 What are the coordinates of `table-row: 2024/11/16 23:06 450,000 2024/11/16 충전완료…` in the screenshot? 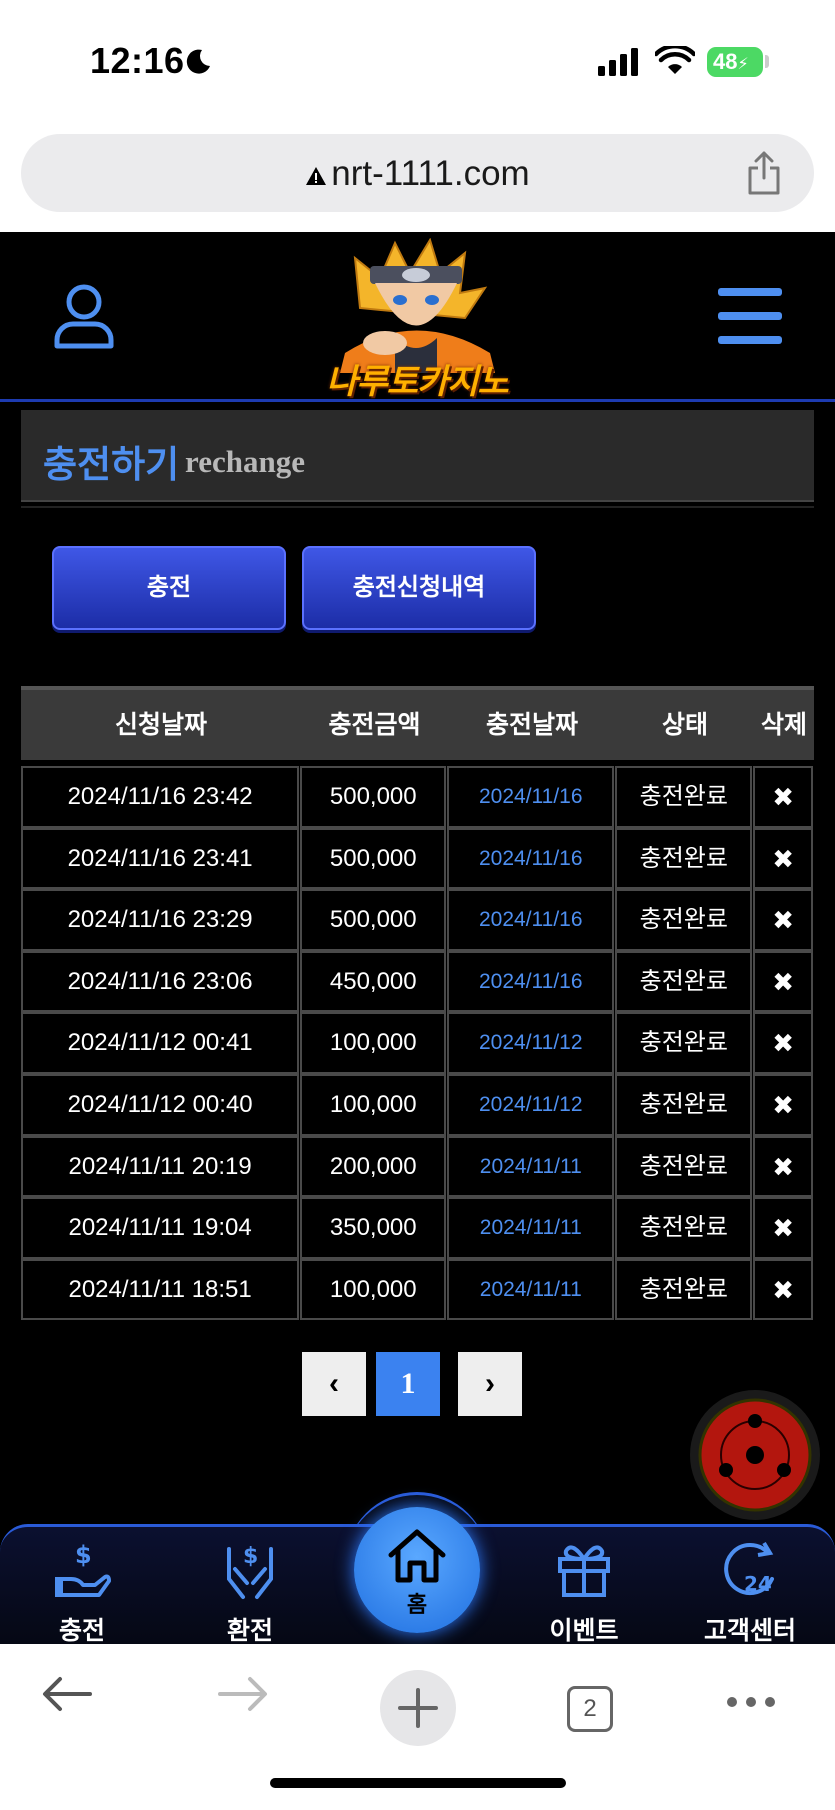 It's located at (417, 981).